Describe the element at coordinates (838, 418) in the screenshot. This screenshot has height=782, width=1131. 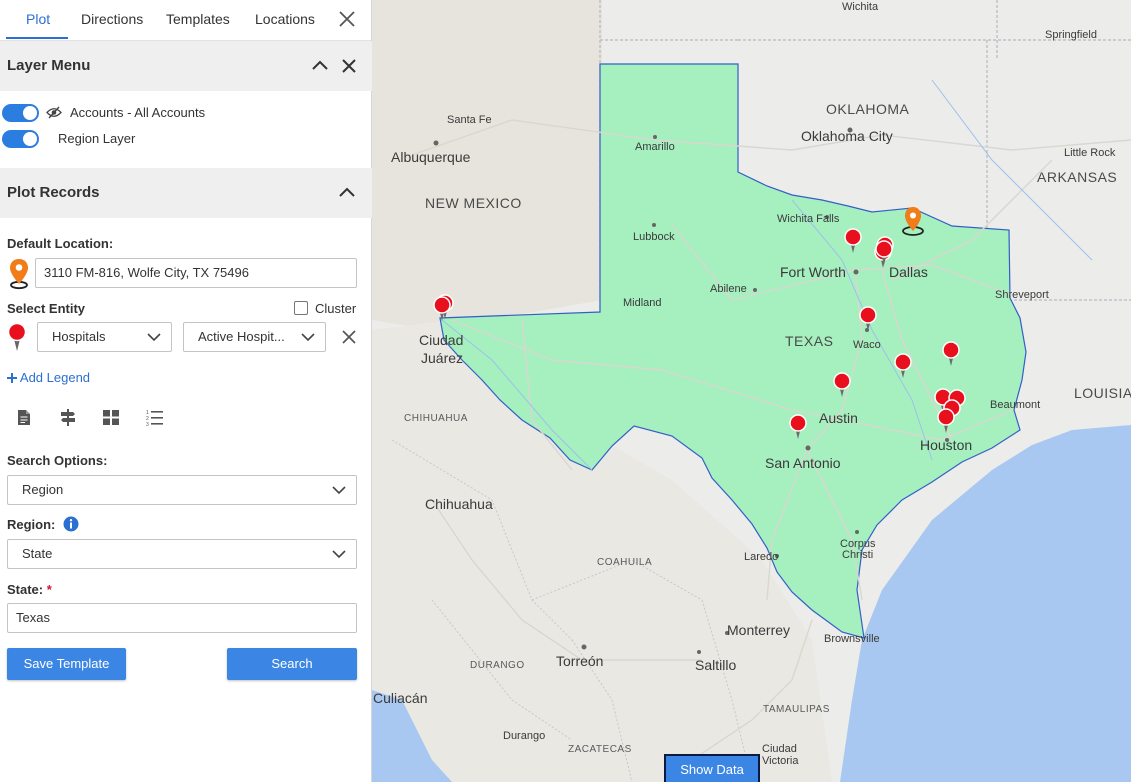
I see `map-label-austin: Austin` at that location.